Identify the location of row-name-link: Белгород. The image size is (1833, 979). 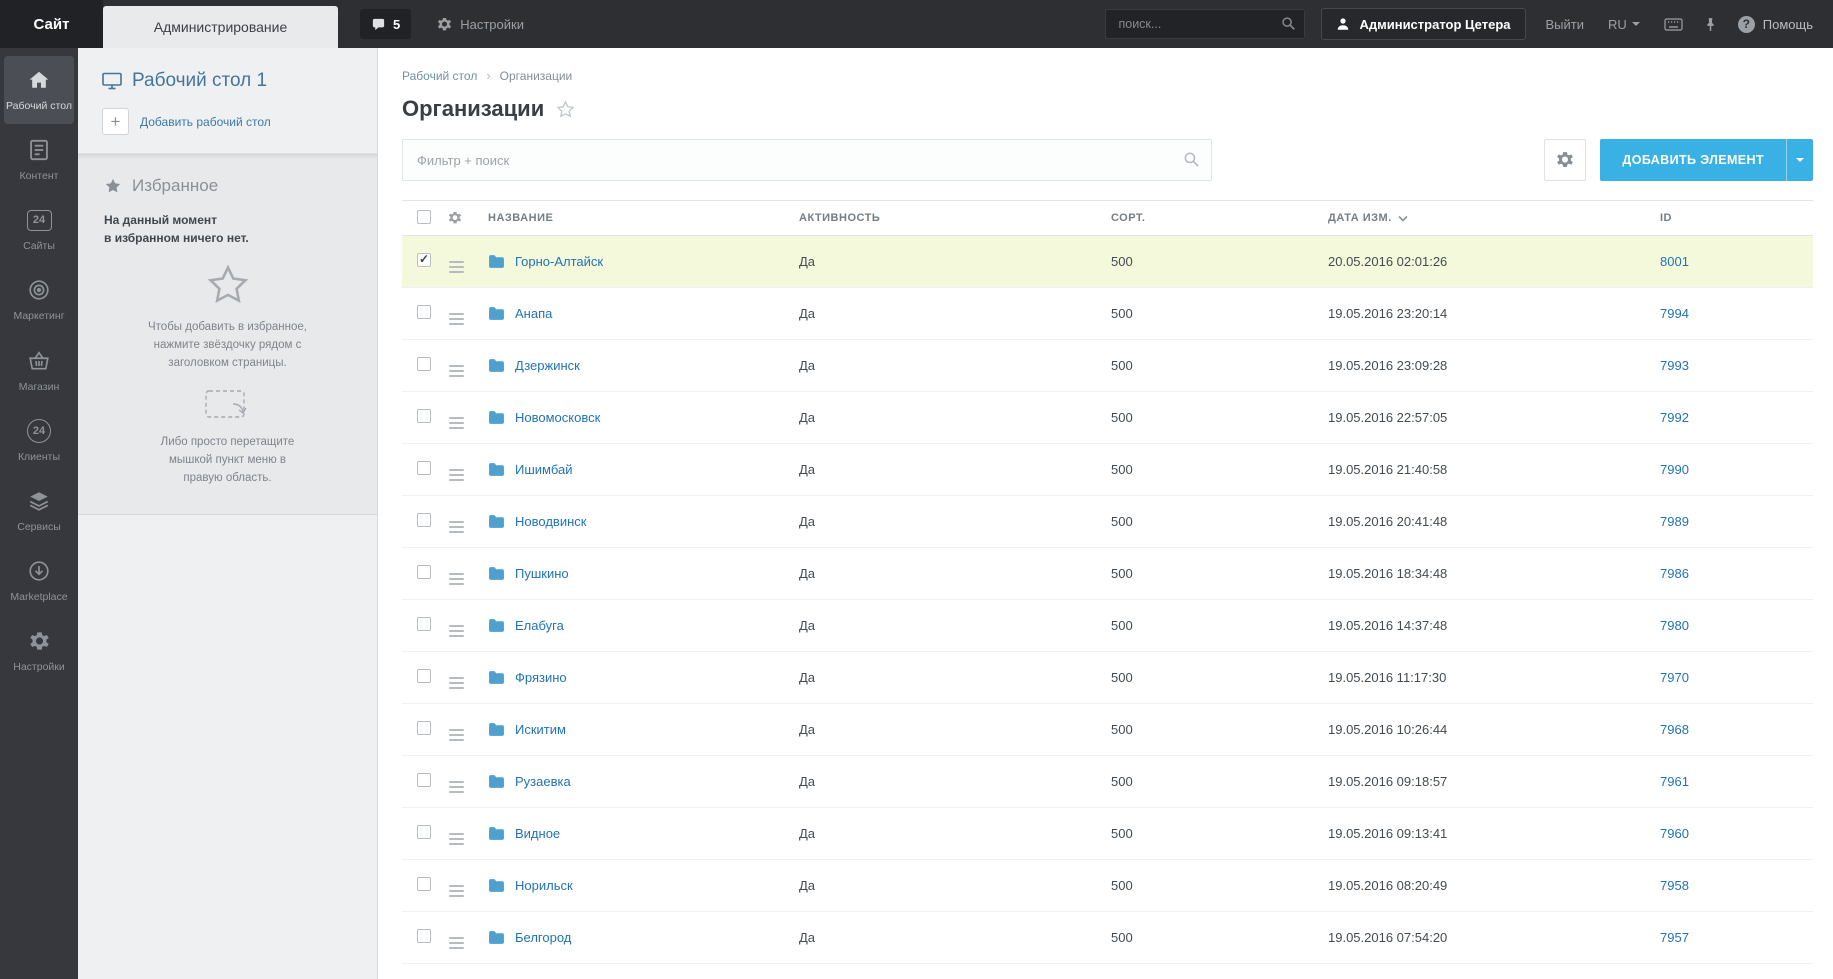
(543, 937).